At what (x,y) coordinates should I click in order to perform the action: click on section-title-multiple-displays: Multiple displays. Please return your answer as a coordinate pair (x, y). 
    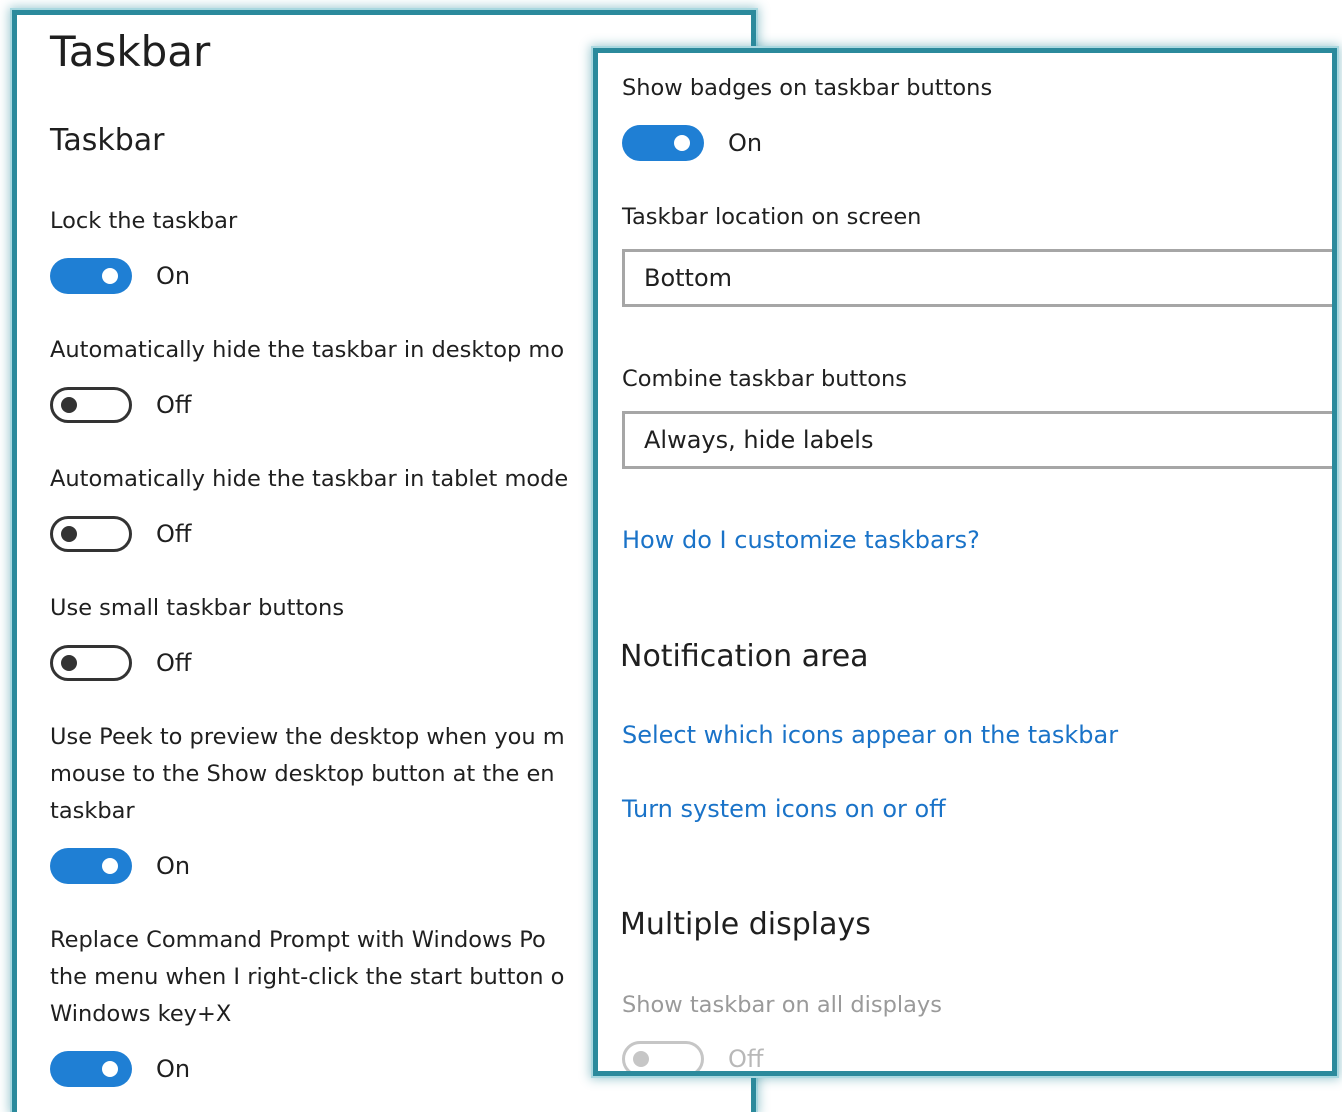
    Looking at the image, I should click on (745, 924).